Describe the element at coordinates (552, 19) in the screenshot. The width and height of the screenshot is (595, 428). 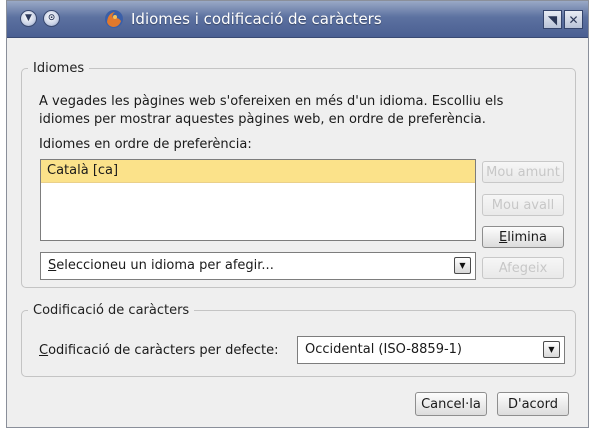
I see `maximize-icon: ◥` at that location.